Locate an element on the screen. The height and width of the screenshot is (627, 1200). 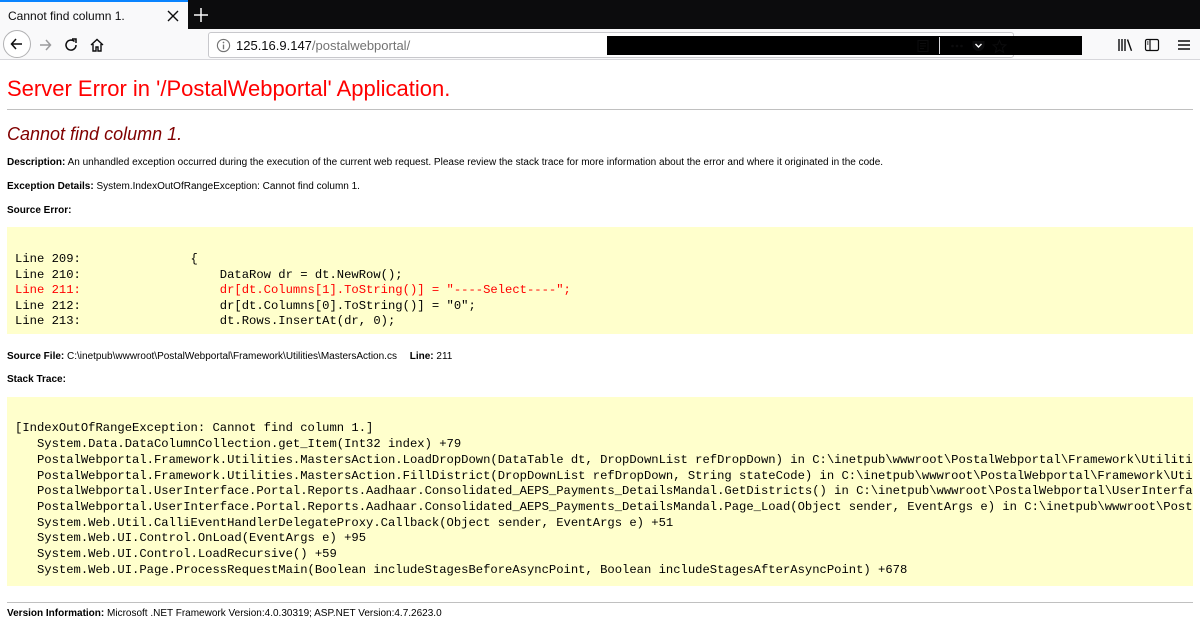
url-text: 125.16.9.147/postalwebportal/ is located at coordinates (323, 45).